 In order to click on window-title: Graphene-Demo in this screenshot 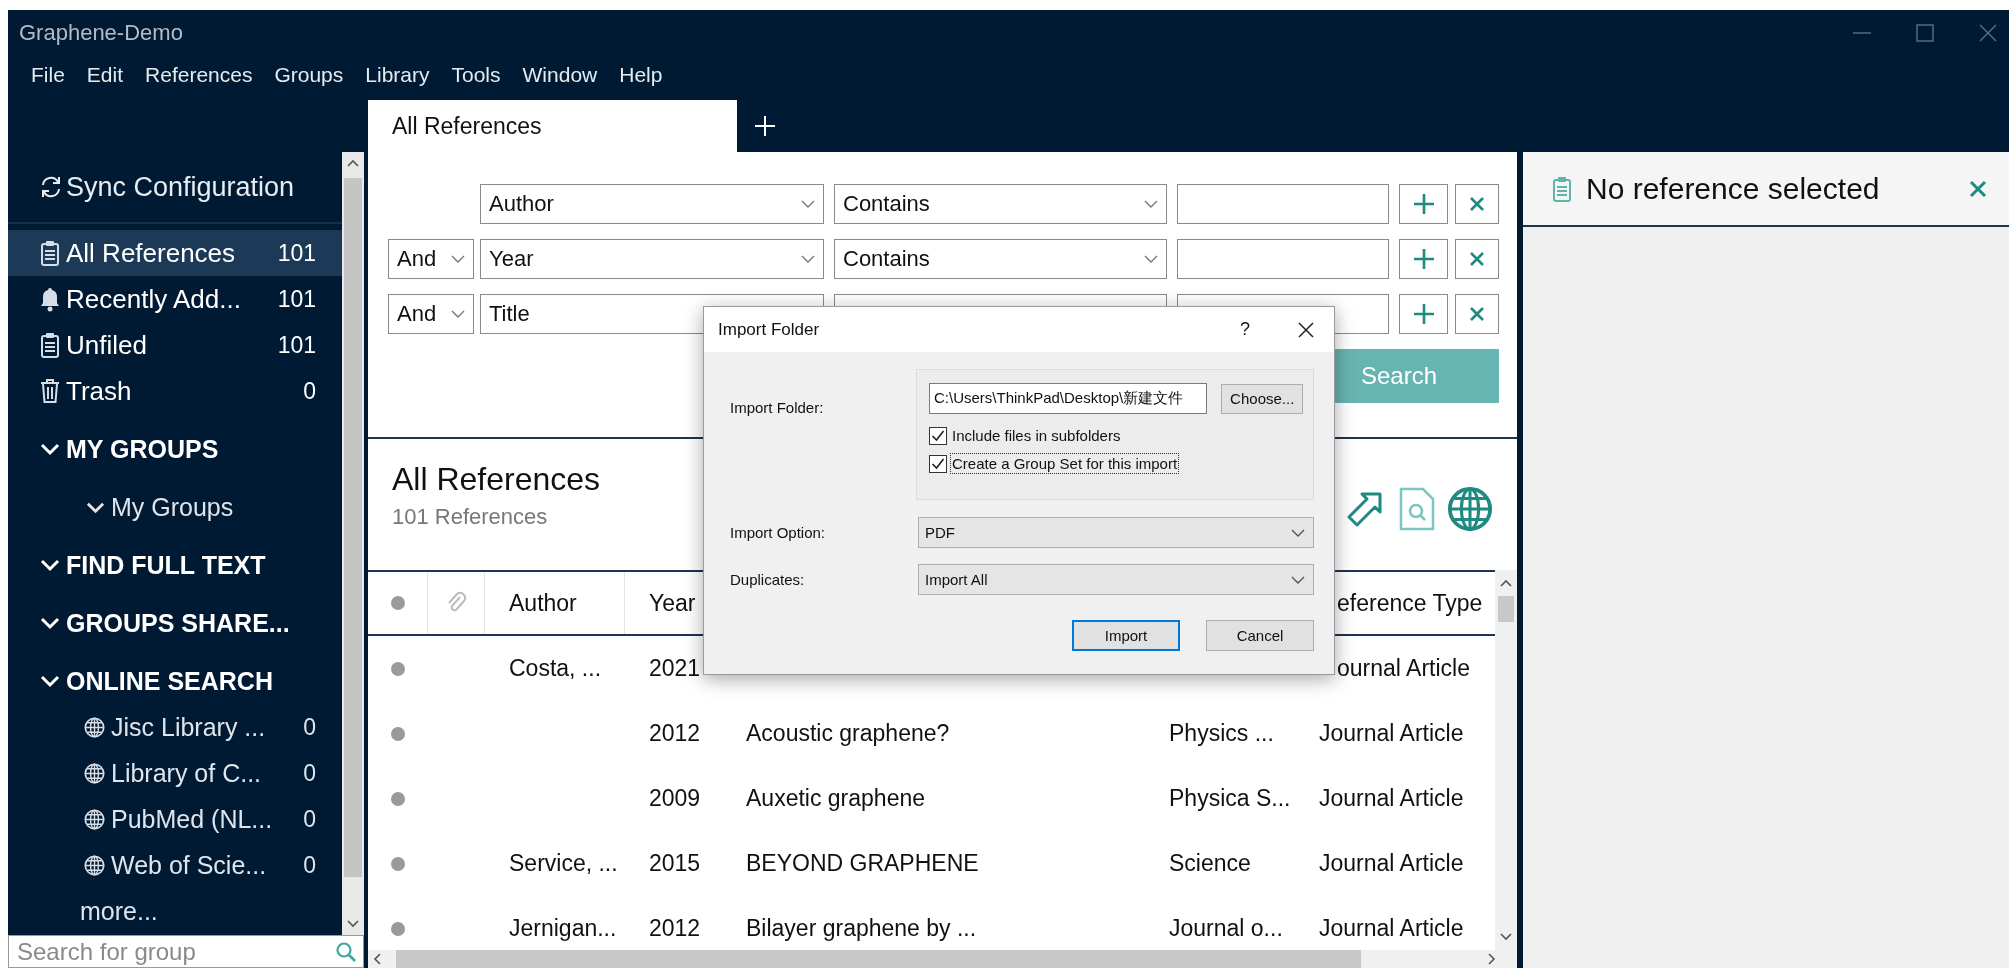, I will do `click(101, 33)`.